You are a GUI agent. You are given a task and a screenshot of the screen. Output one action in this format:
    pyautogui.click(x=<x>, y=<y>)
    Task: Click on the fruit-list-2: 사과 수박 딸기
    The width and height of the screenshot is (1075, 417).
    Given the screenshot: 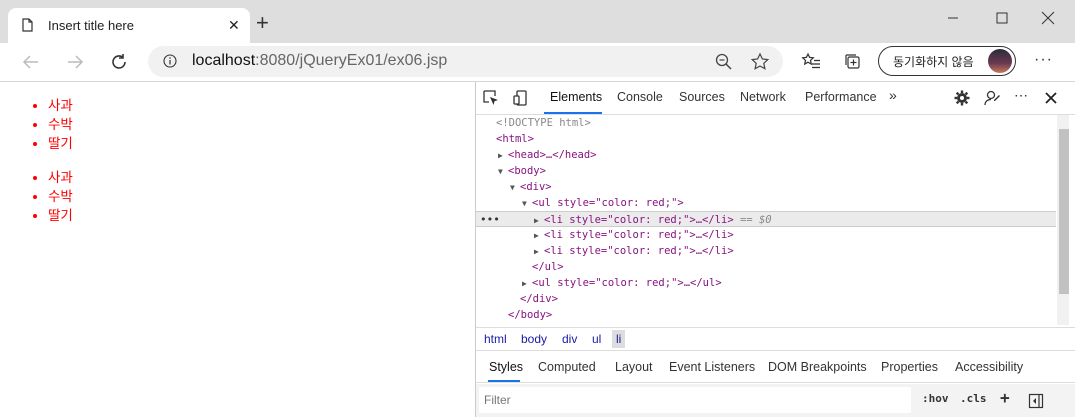 What is the action you would take?
    pyautogui.click(x=36, y=196)
    